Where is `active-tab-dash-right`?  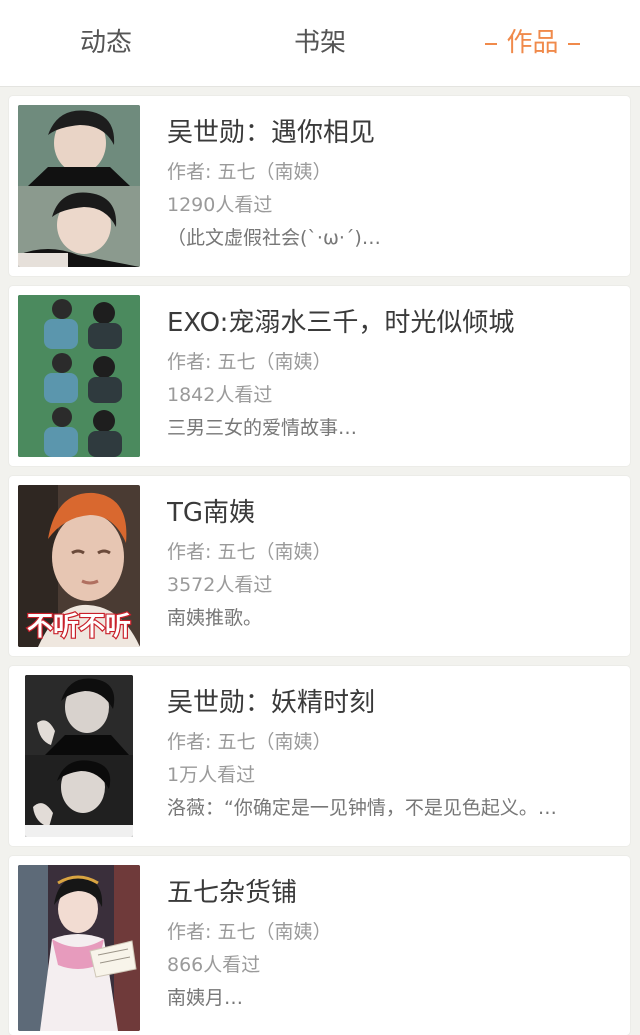
active-tab-dash-right is located at coordinates (573, 43).